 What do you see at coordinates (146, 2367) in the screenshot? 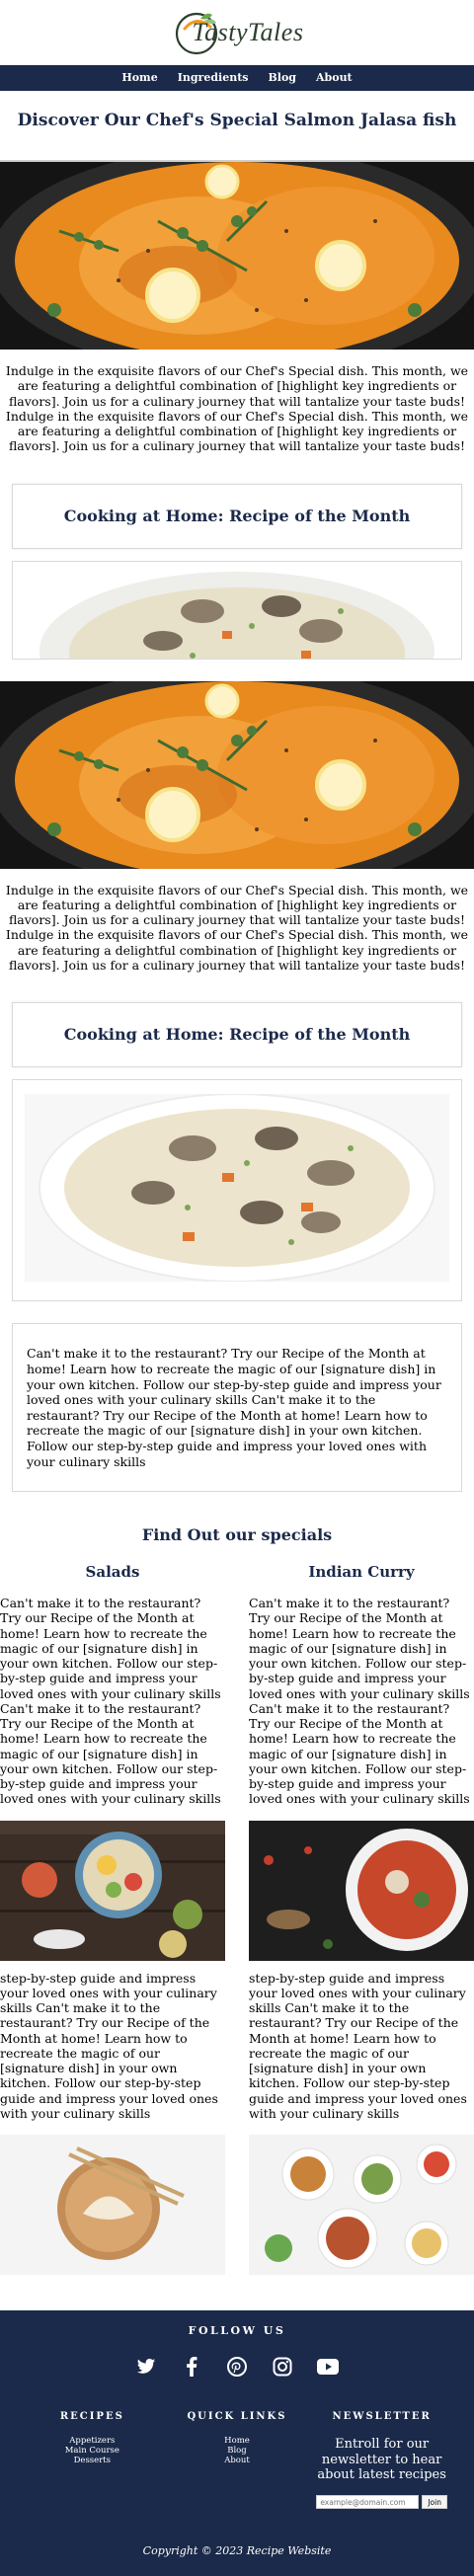
I see `twitter-icon` at bounding box center [146, 2367].